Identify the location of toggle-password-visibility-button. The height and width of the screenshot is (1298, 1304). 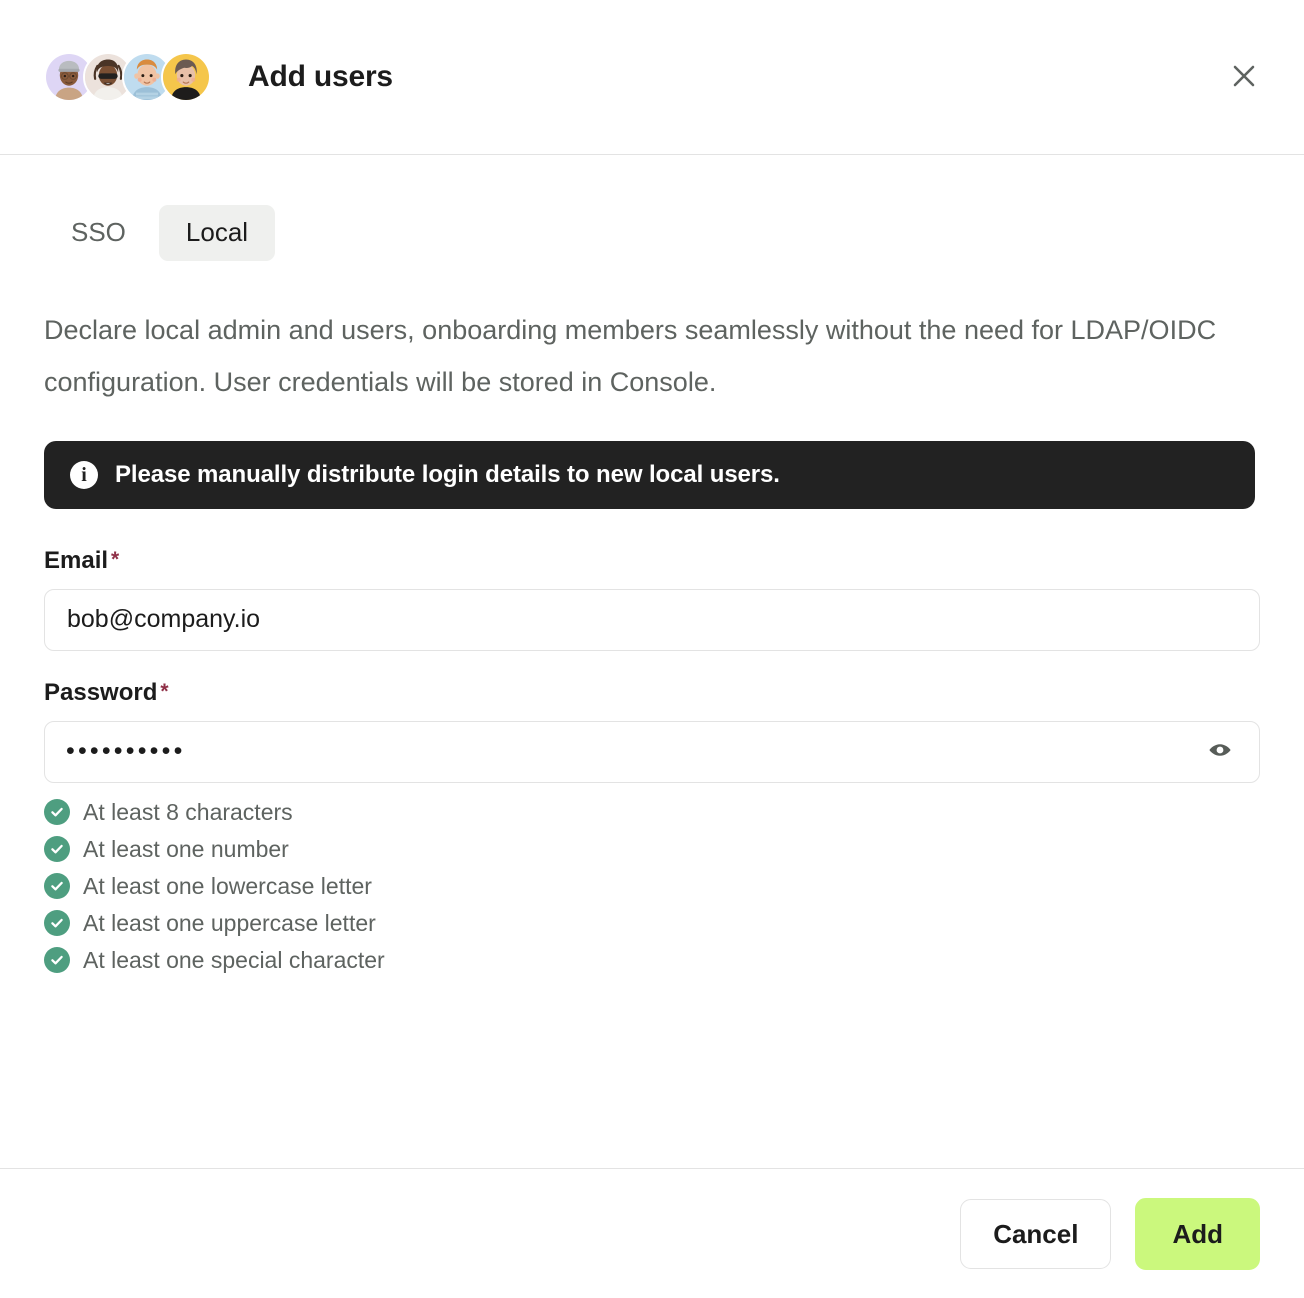
(1220, 752).